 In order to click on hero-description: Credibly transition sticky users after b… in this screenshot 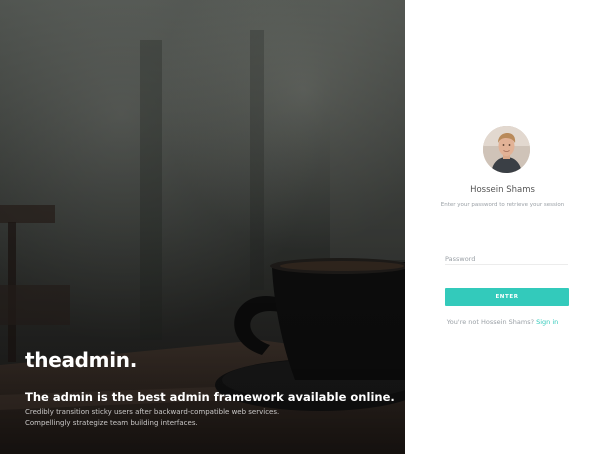, I will do `click(152, 417)`.